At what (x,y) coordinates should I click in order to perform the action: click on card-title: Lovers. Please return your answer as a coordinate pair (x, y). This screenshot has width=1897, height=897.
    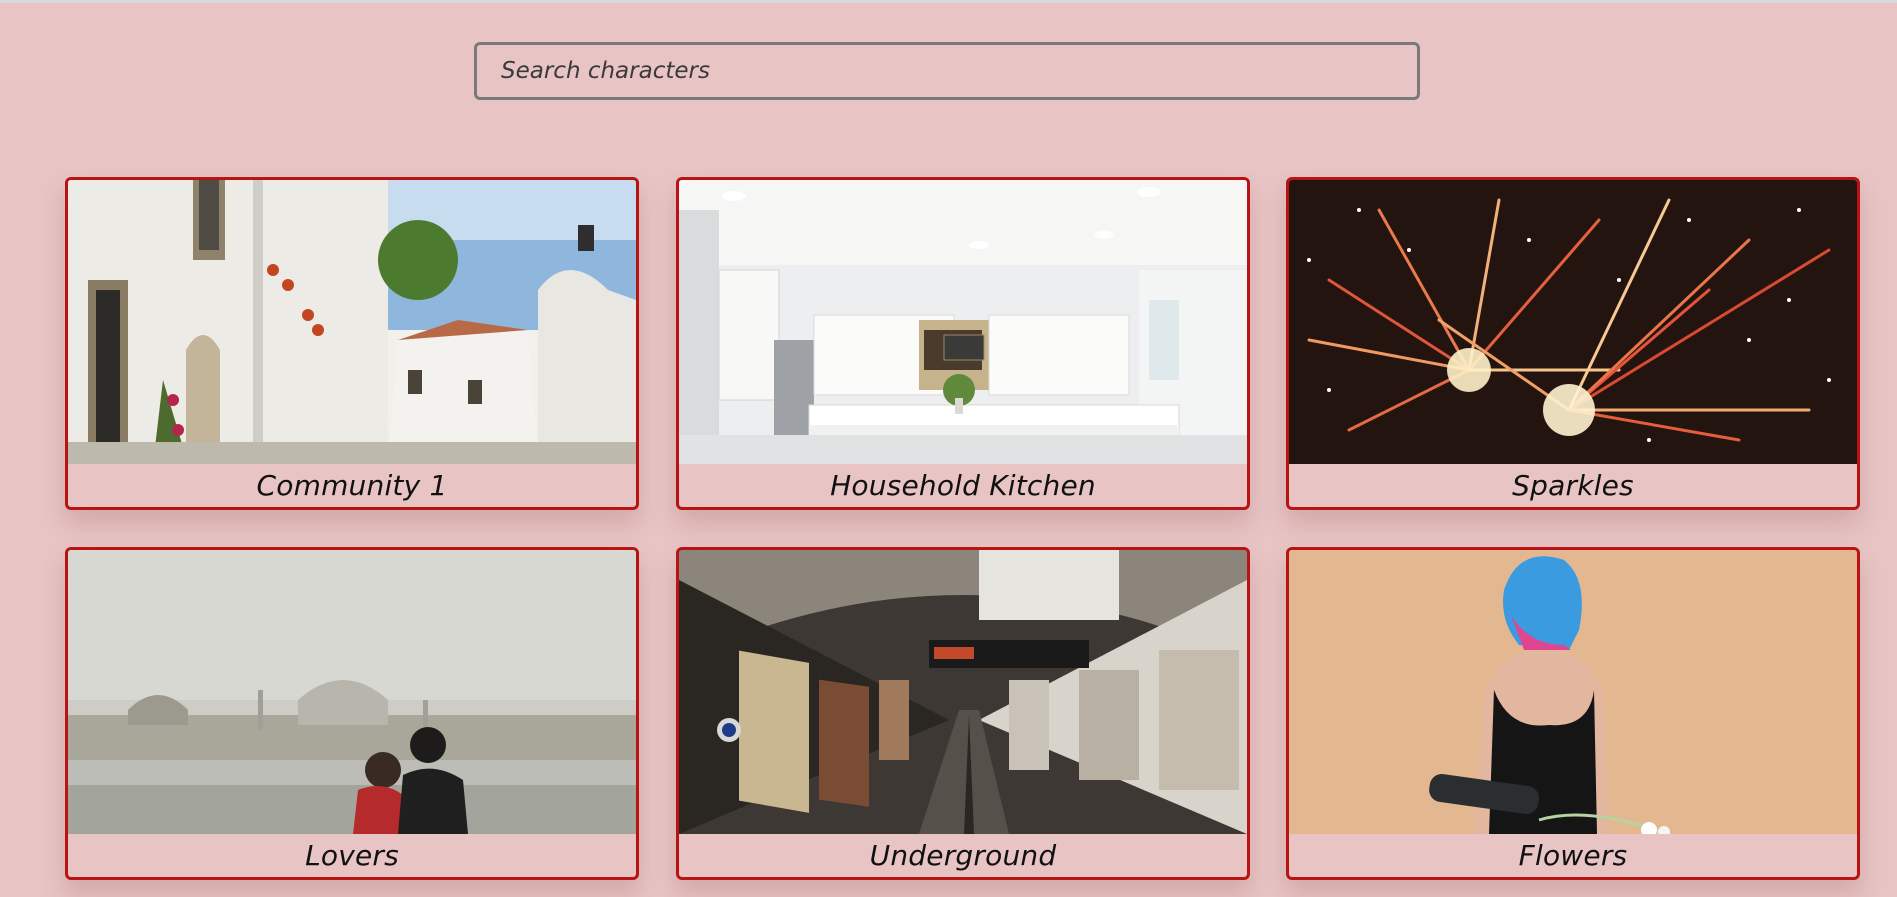
    Looking at the image, I should click on (352, 855).